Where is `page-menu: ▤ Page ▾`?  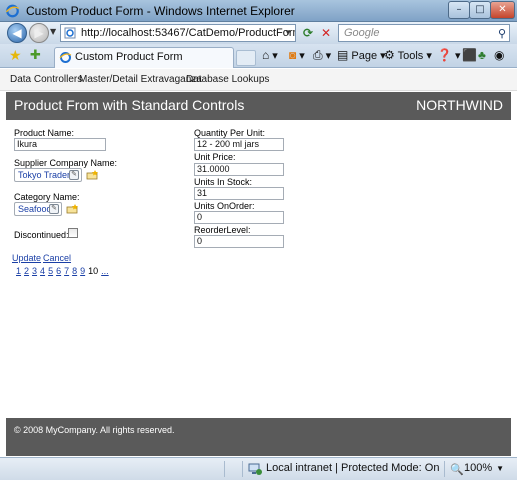 page-menu: ▤ Page ▾ is located at coordinates (361, 55).